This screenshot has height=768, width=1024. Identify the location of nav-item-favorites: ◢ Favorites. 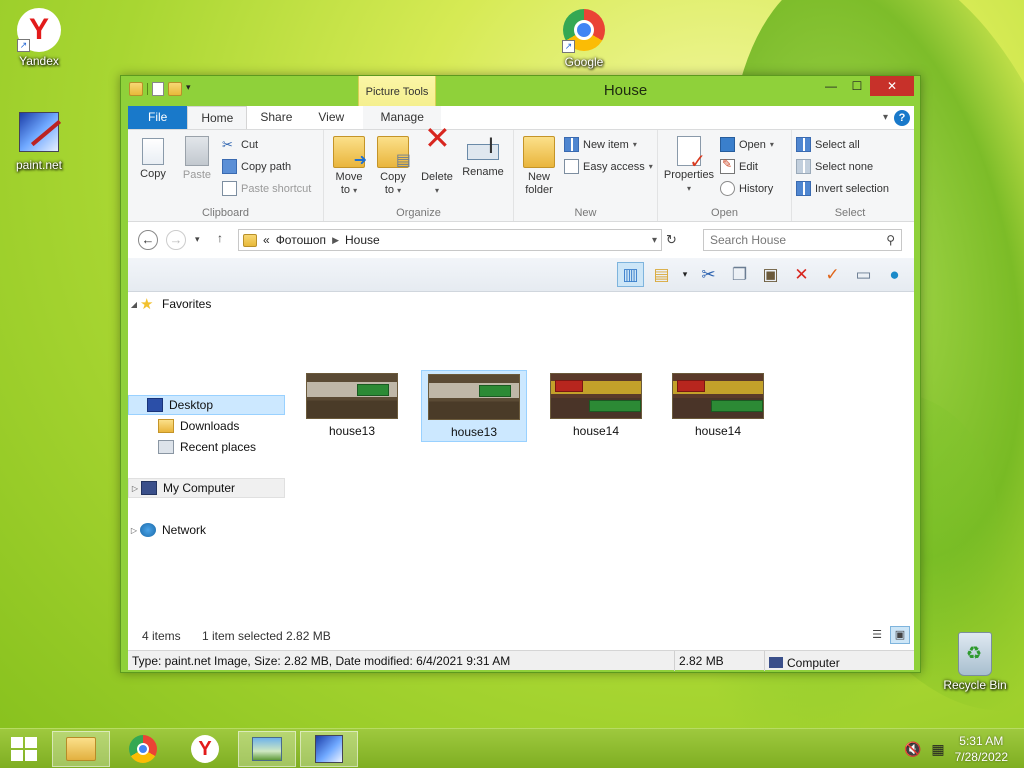
(203, 304).